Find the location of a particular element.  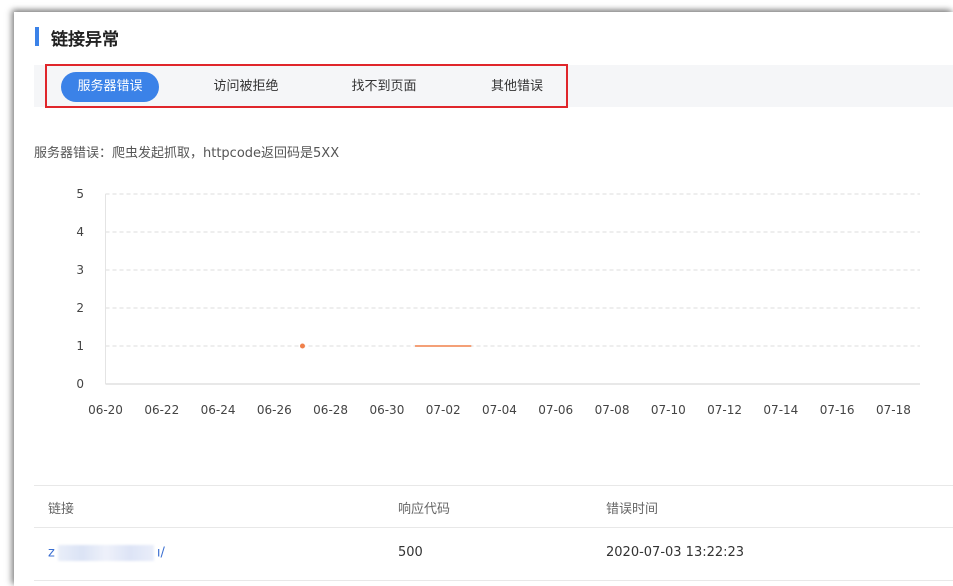

x-tick-label: 07-14 is located at coordinates (780, 410).